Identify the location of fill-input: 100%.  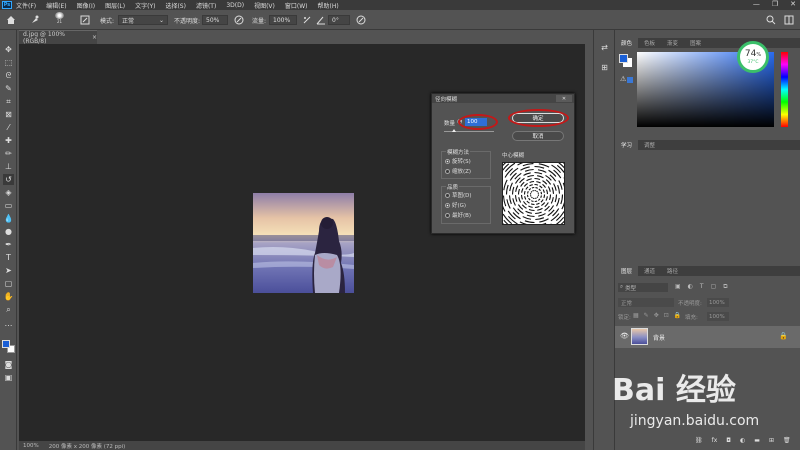
(718, 316).